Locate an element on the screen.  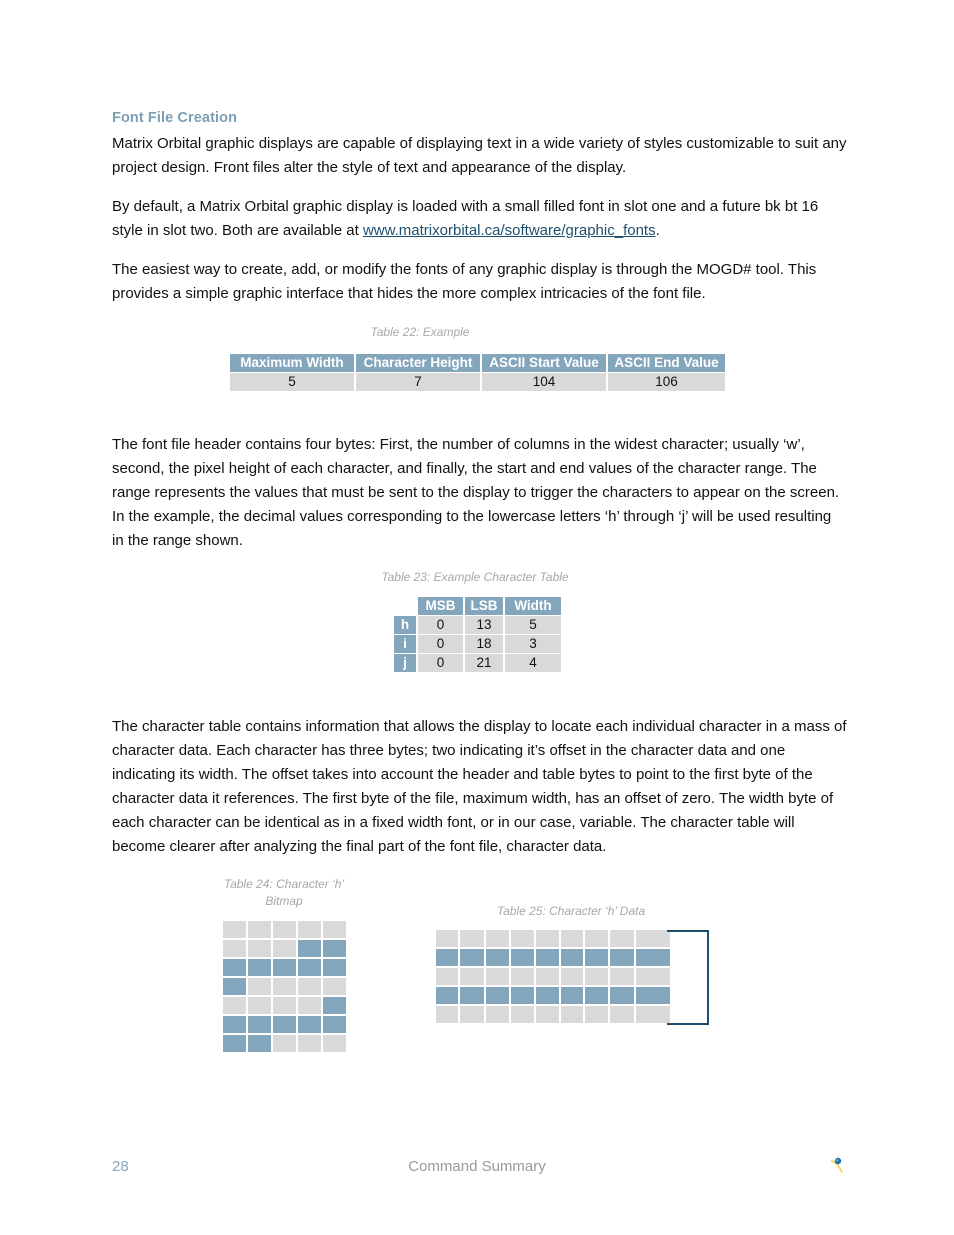
table-row: i 0 18 3 is located at coordinates (477, 644).